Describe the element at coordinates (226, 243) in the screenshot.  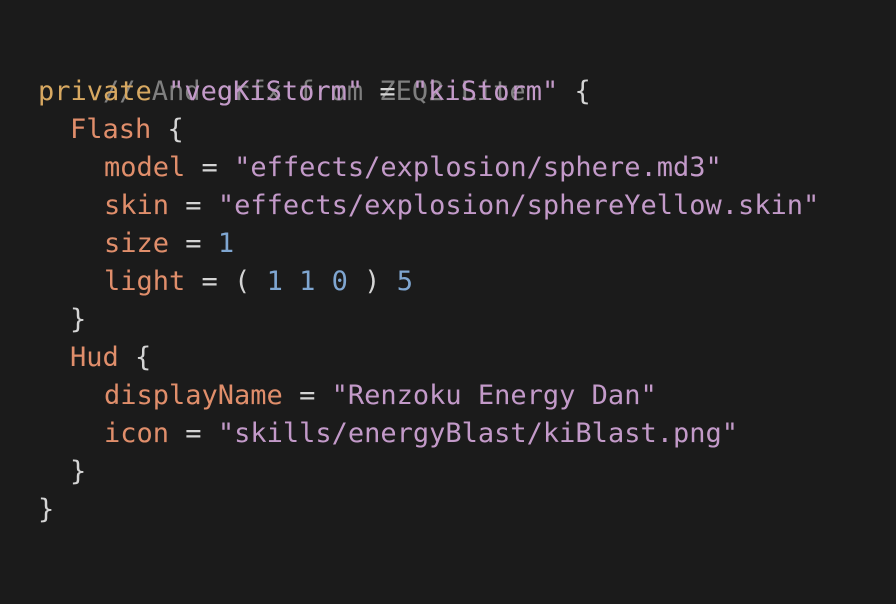
I see `size-value: 1` at that location.